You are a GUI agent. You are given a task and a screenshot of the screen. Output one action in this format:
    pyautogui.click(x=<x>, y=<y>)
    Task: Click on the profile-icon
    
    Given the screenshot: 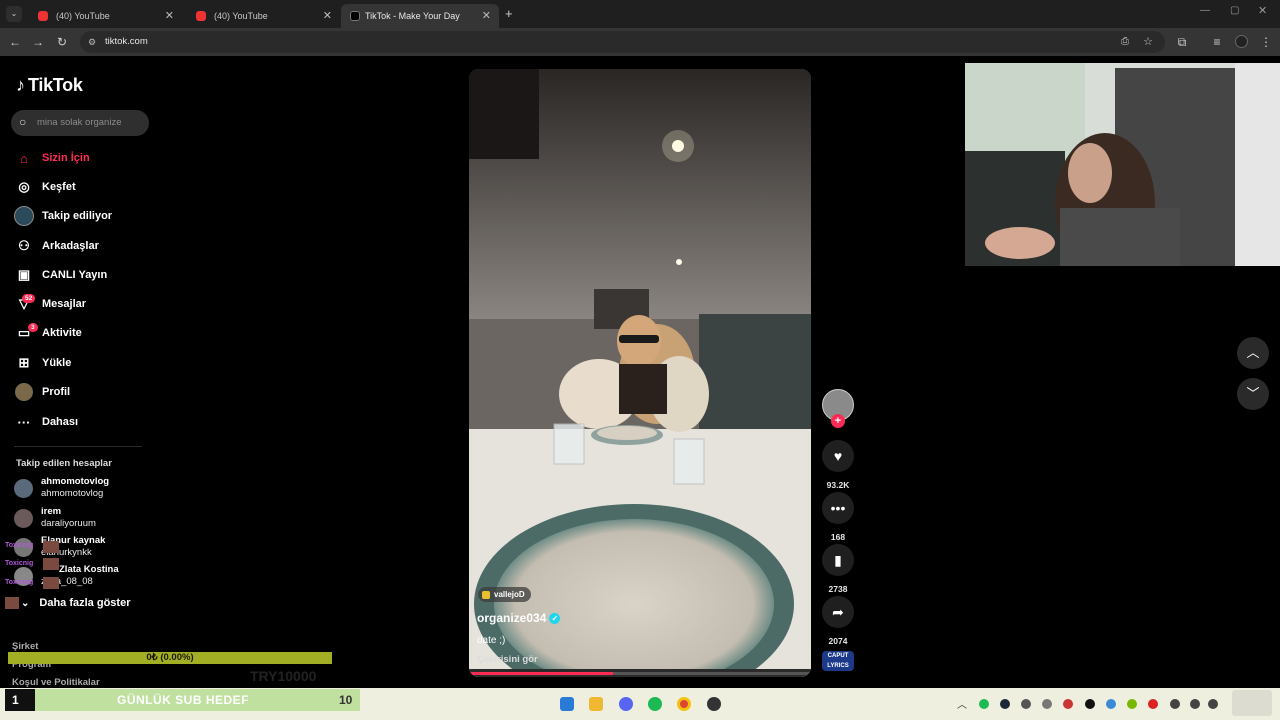 What is the action you would take?
    pyautogui.click(x=24, y=392)
    